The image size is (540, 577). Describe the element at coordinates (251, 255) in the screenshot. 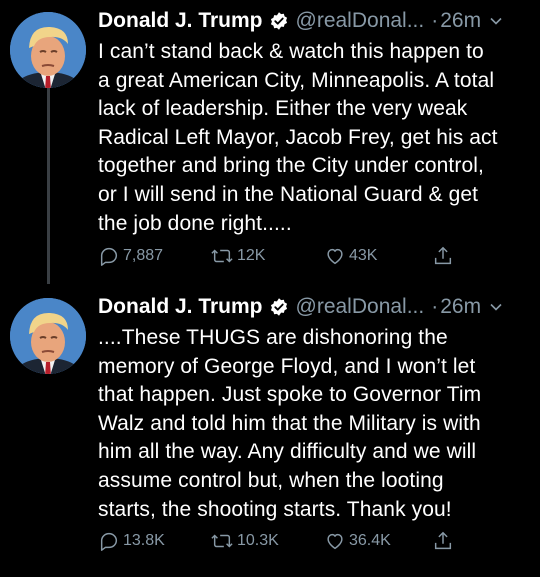

I see `retweet-count: 12K` at that location.